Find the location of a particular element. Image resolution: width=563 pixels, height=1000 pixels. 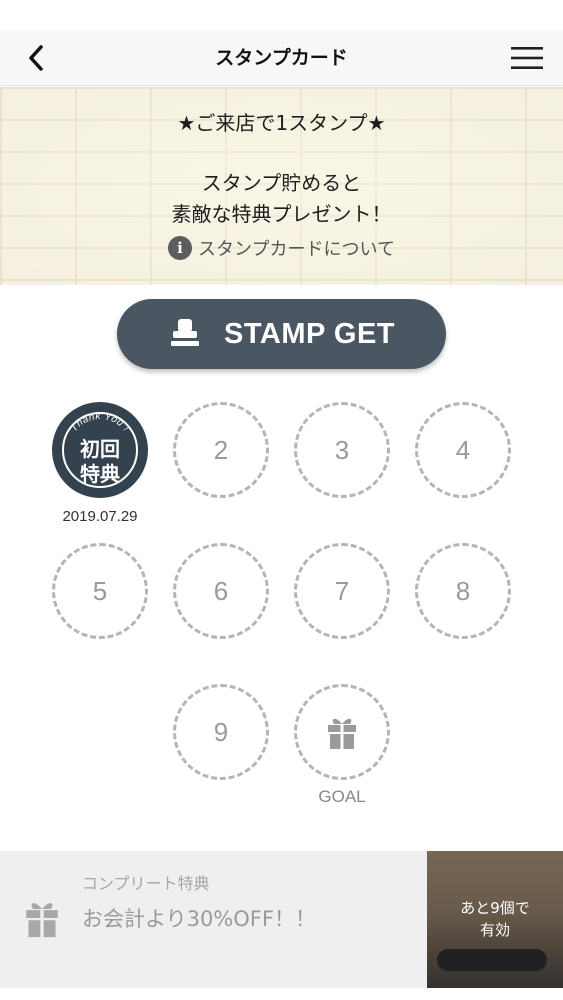

remaining-line1: あと9個で is located at coordinates (495, 908).